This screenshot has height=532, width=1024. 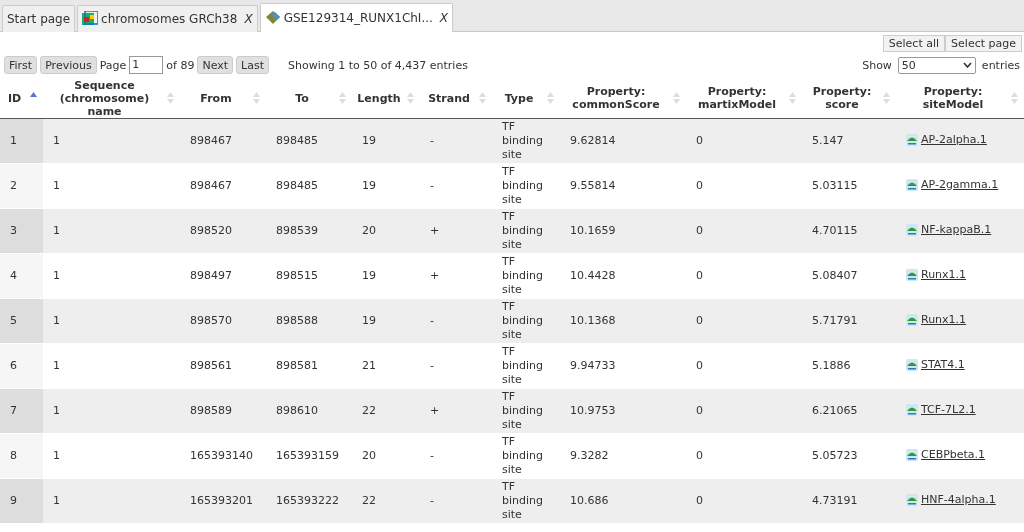 I want to click on table-cell: 10.1368, so click(x=623, y=321).